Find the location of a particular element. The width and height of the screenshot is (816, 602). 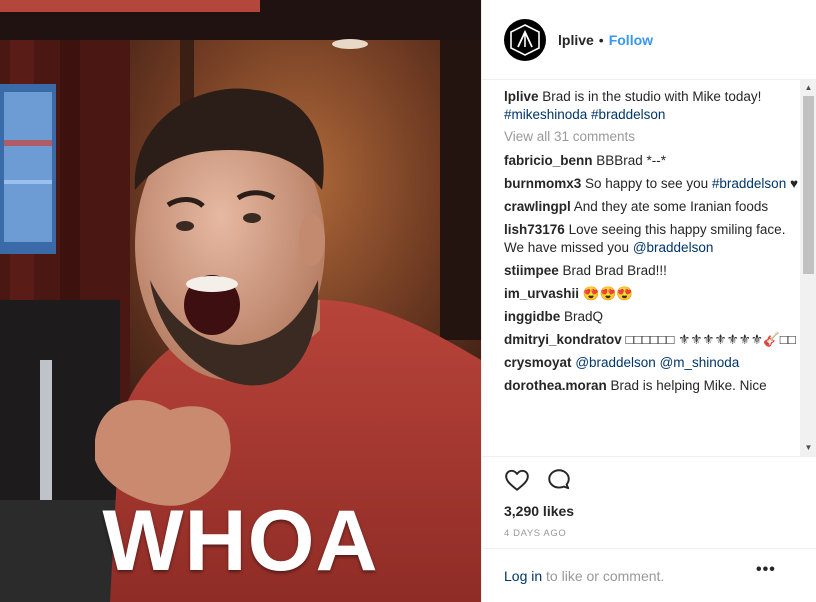

login-link: Log in is located at coordinates (523, 576).